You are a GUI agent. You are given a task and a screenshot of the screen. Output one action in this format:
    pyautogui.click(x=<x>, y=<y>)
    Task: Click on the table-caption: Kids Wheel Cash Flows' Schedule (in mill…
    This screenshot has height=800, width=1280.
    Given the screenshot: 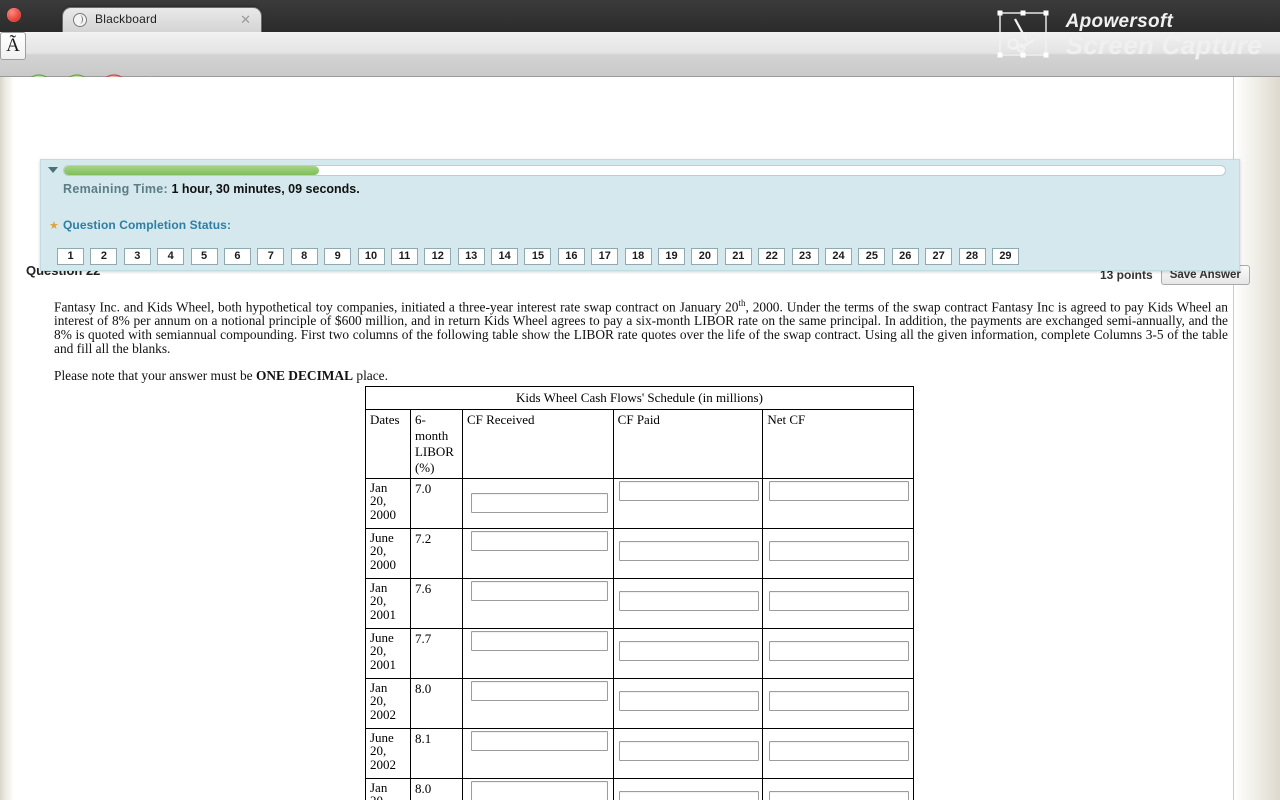 What is the action you would take?
    pyautogui.click(x=639, y=398)
    